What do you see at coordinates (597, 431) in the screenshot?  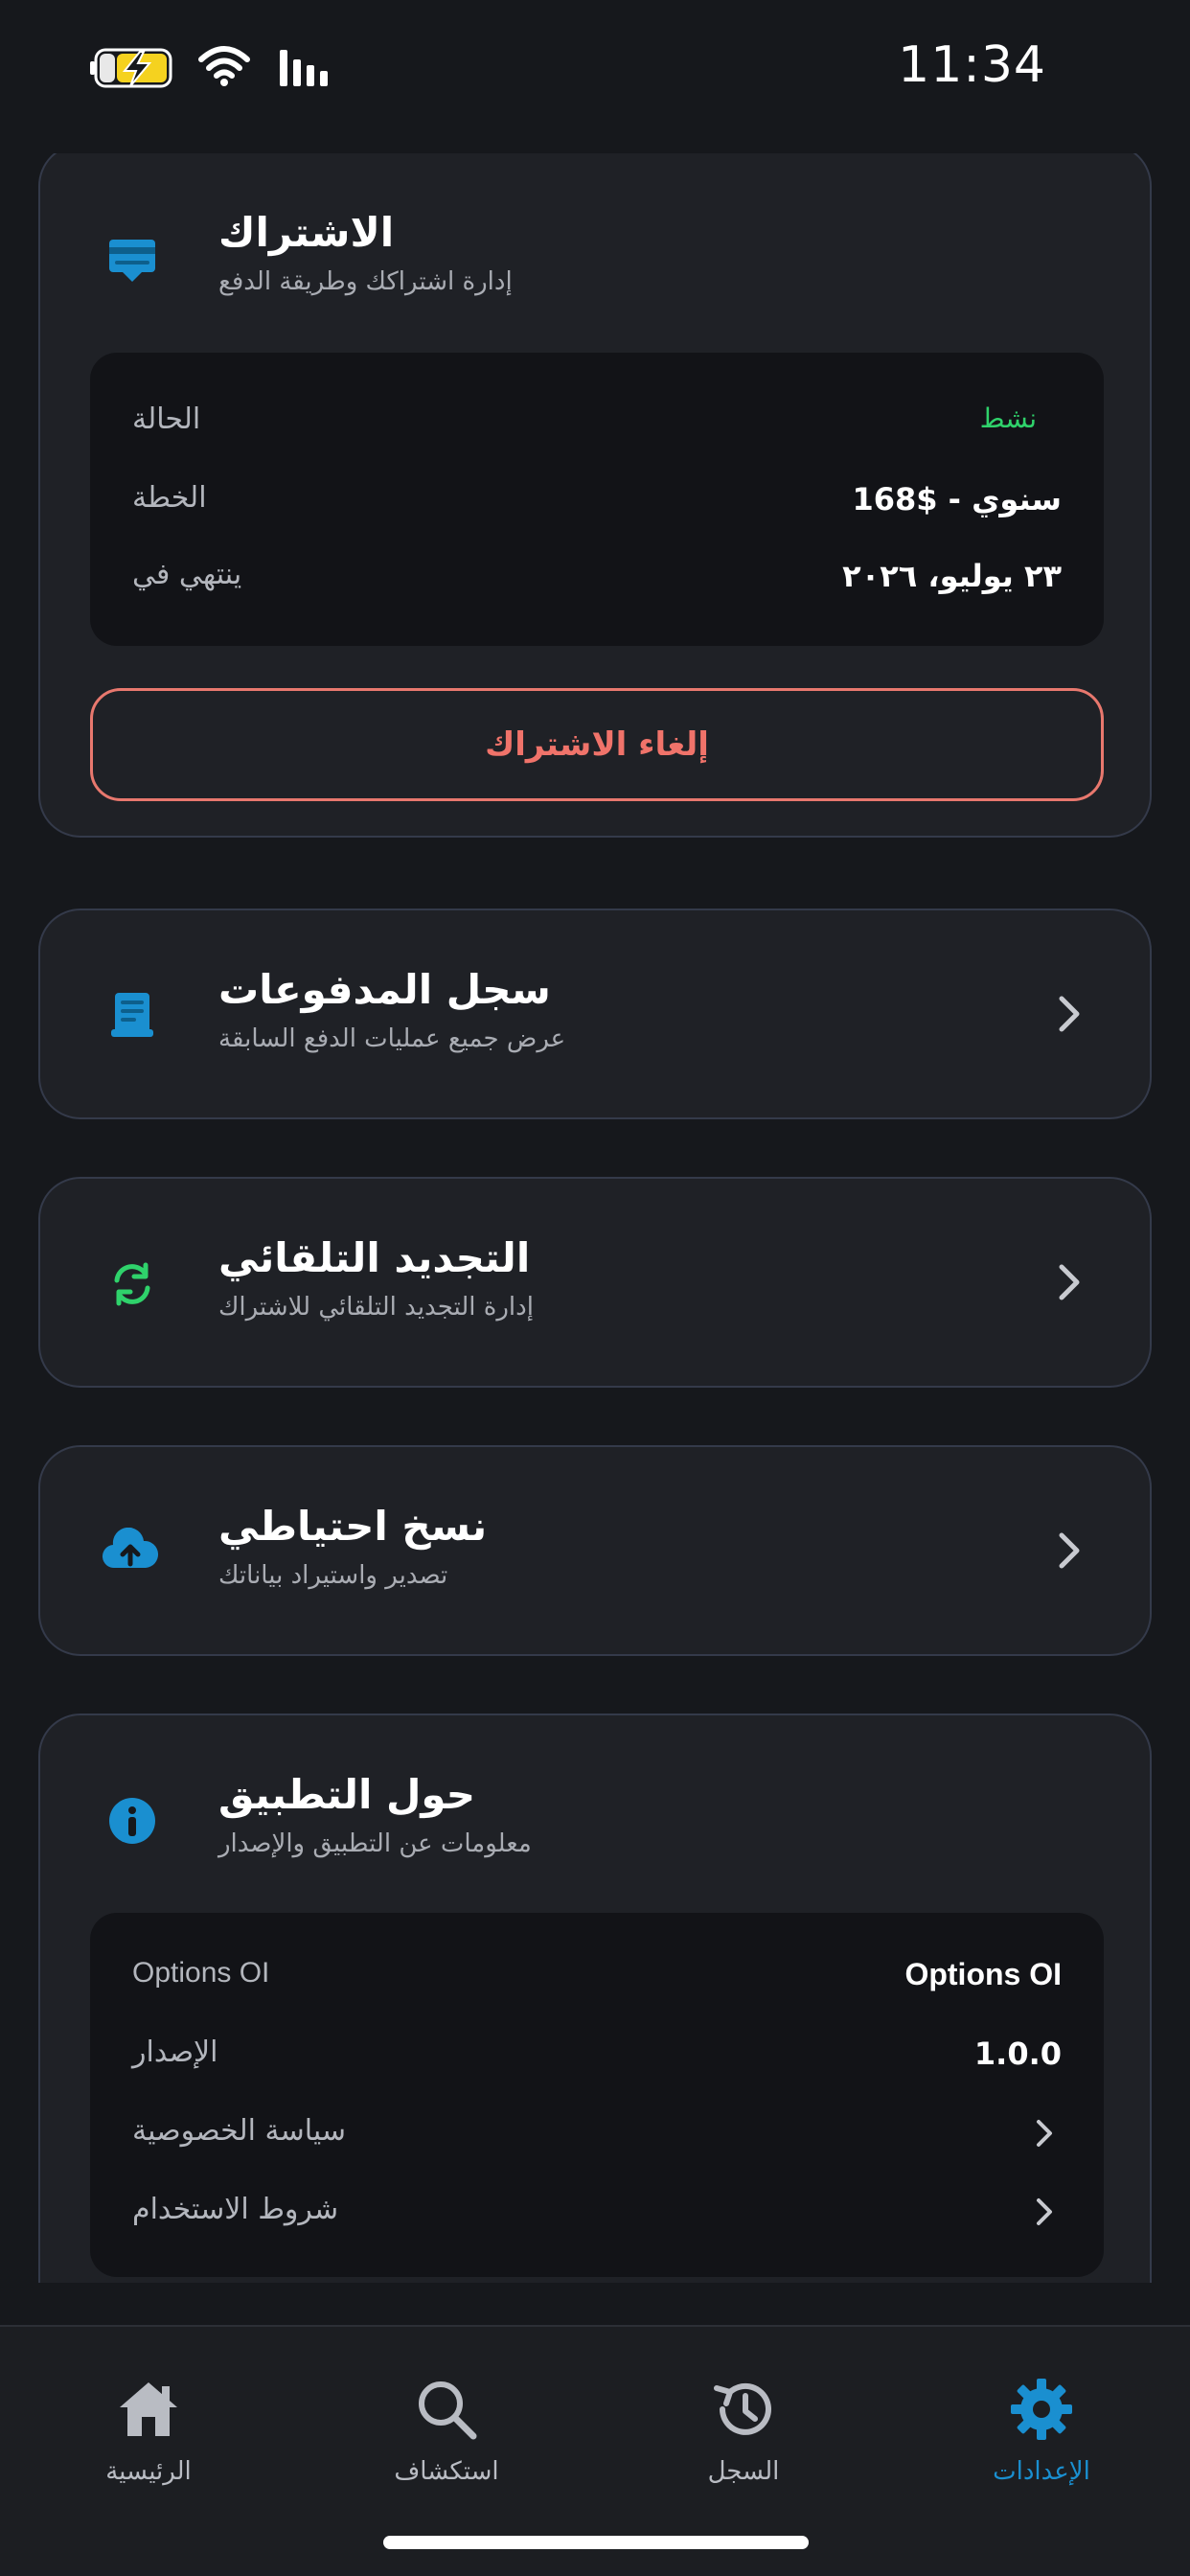 I see `status-row: الحالة نشط` at bounding box center [597, 431].